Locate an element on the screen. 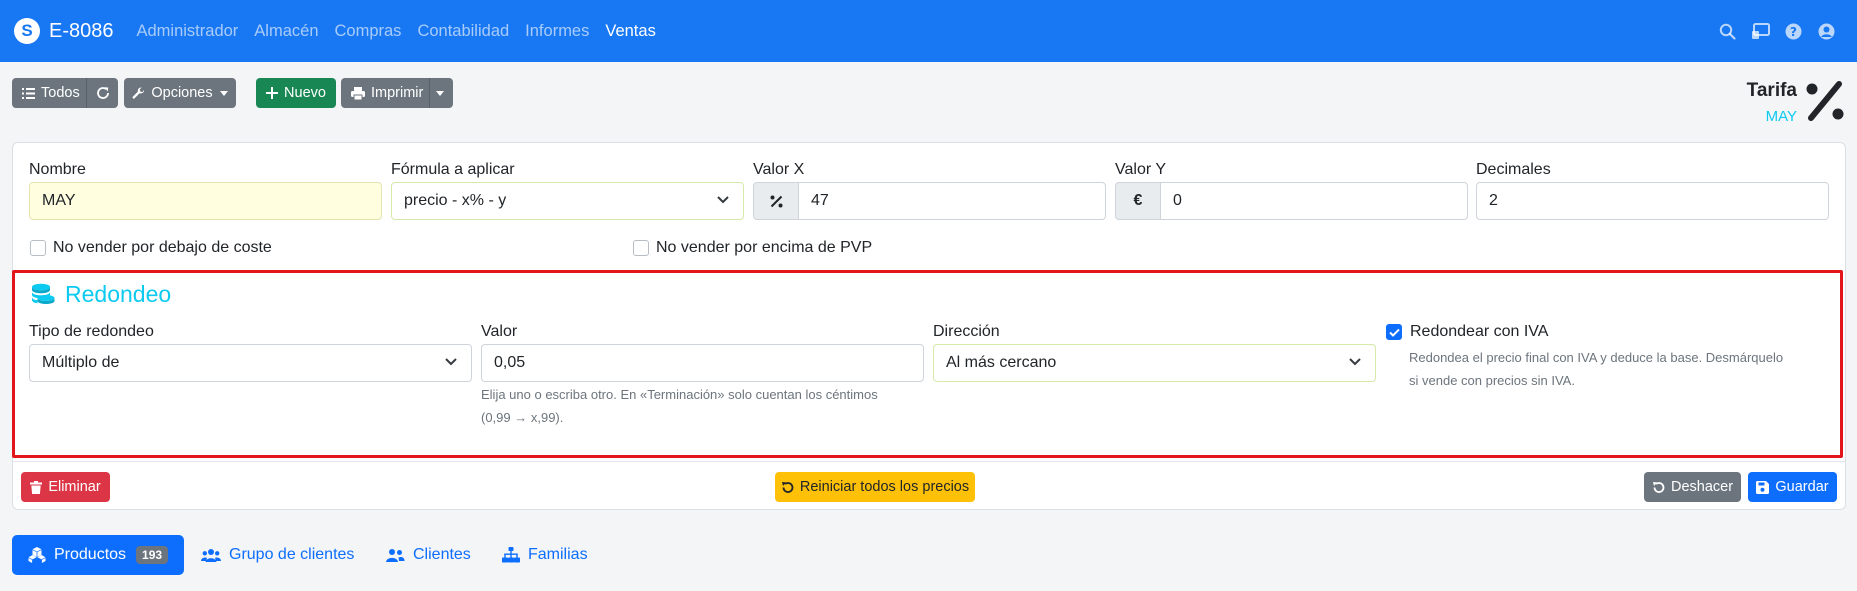 Image resolution: width=1857 pixels, height=591 pixels. direction-select: Al más cercano is located at coordinates (1154, 363).